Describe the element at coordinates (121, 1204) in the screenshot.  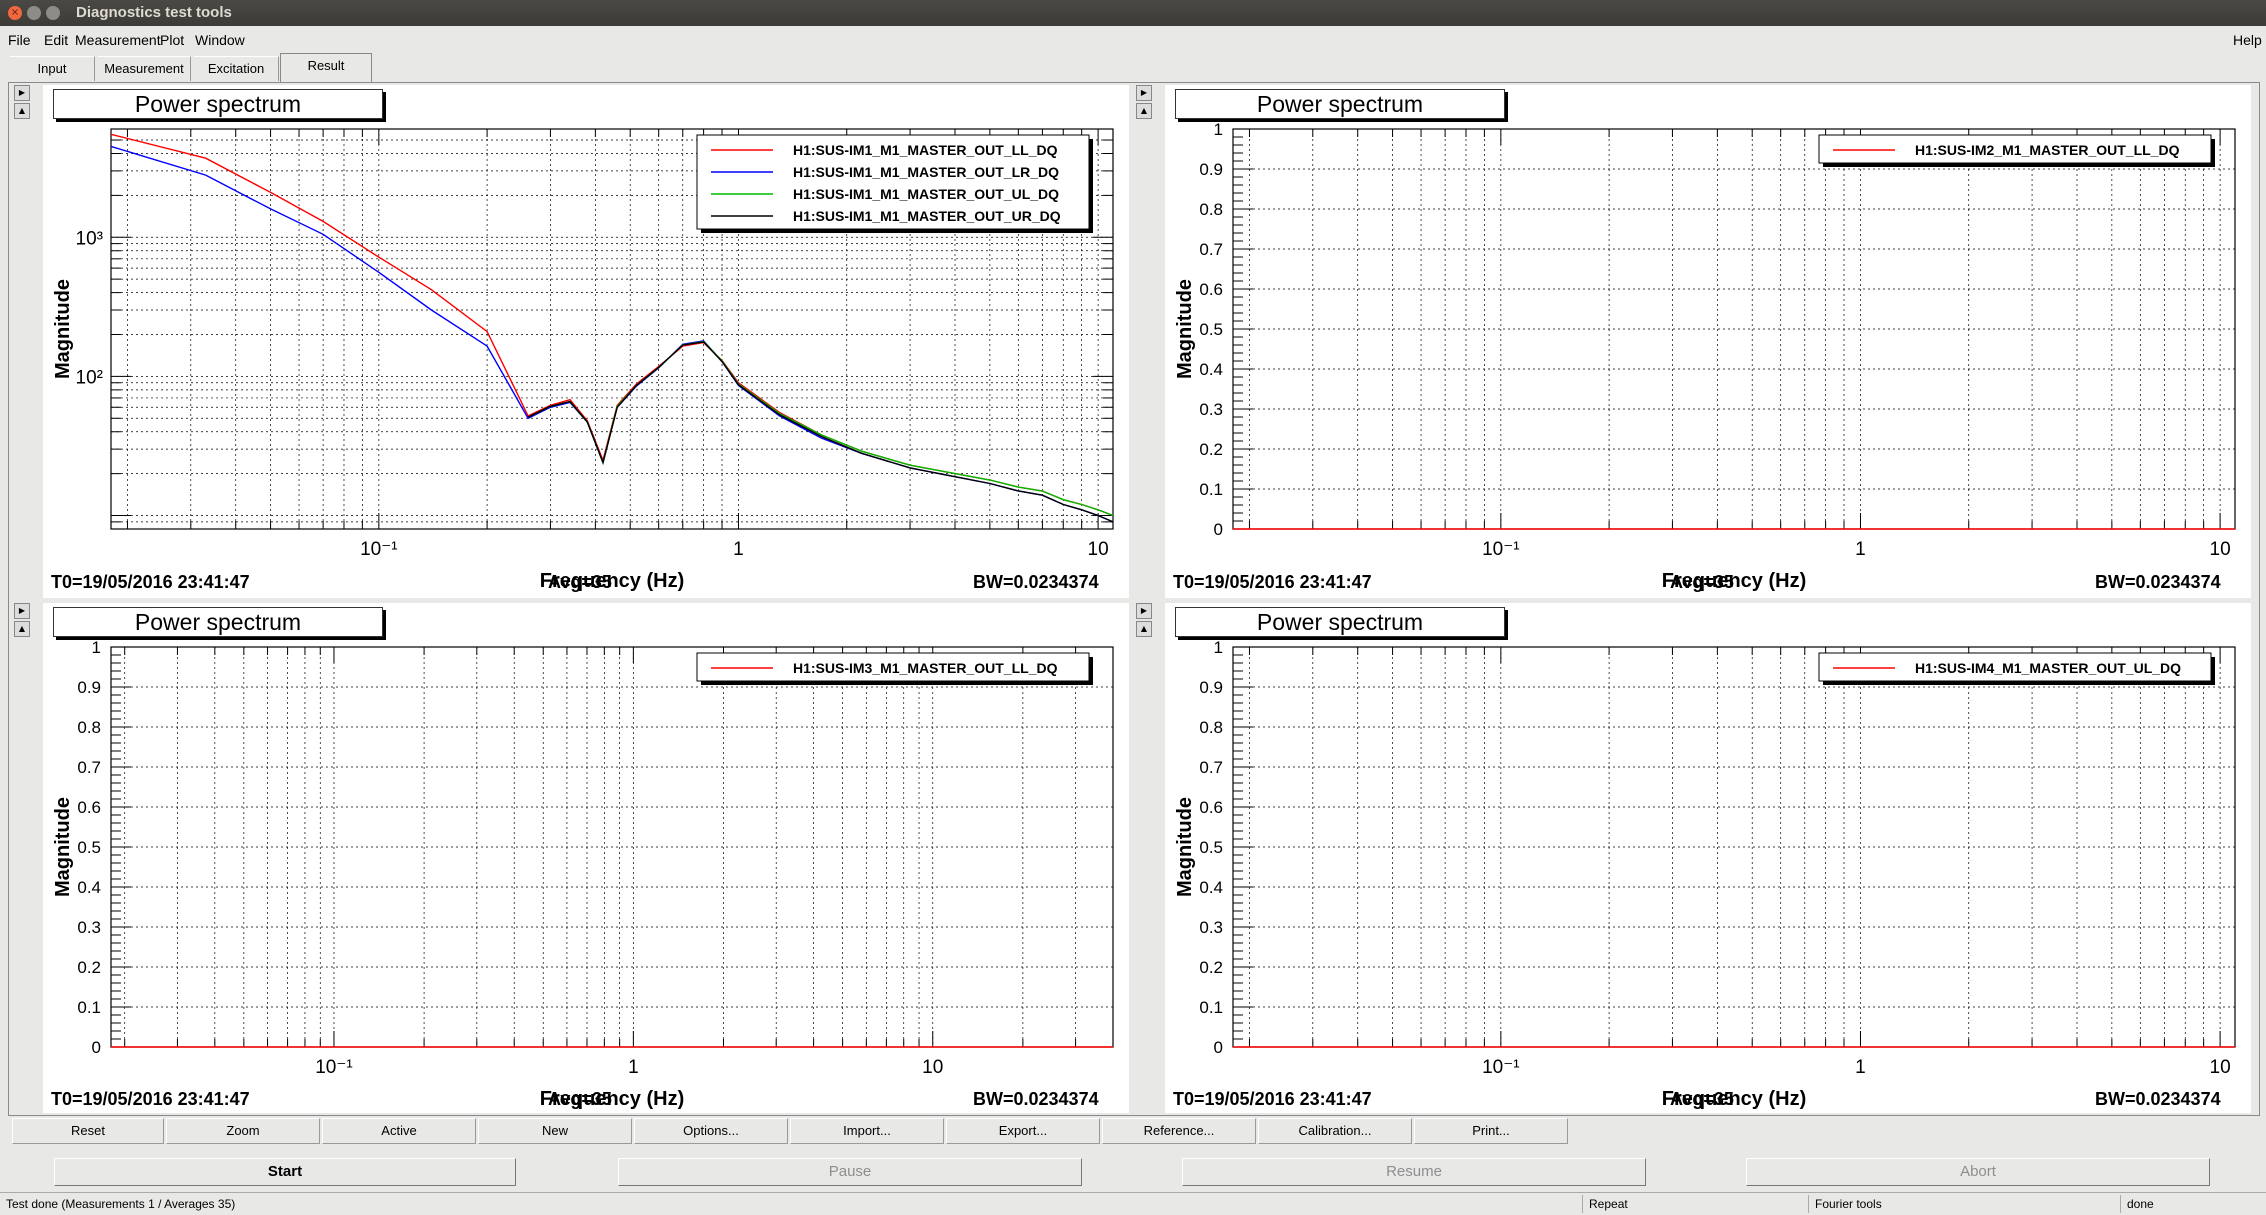
I see `status-message: Test done (Measurements 1 / Averages 35)` at that location.